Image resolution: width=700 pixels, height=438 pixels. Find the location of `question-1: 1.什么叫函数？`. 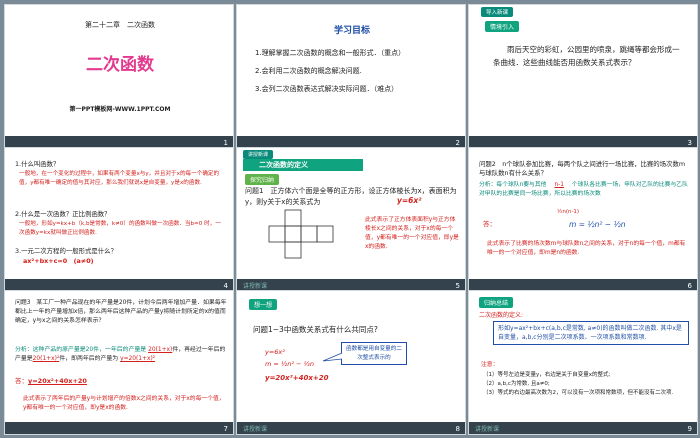

question-1: 1.什么叫函数？ is located at coordinates (37, 164).